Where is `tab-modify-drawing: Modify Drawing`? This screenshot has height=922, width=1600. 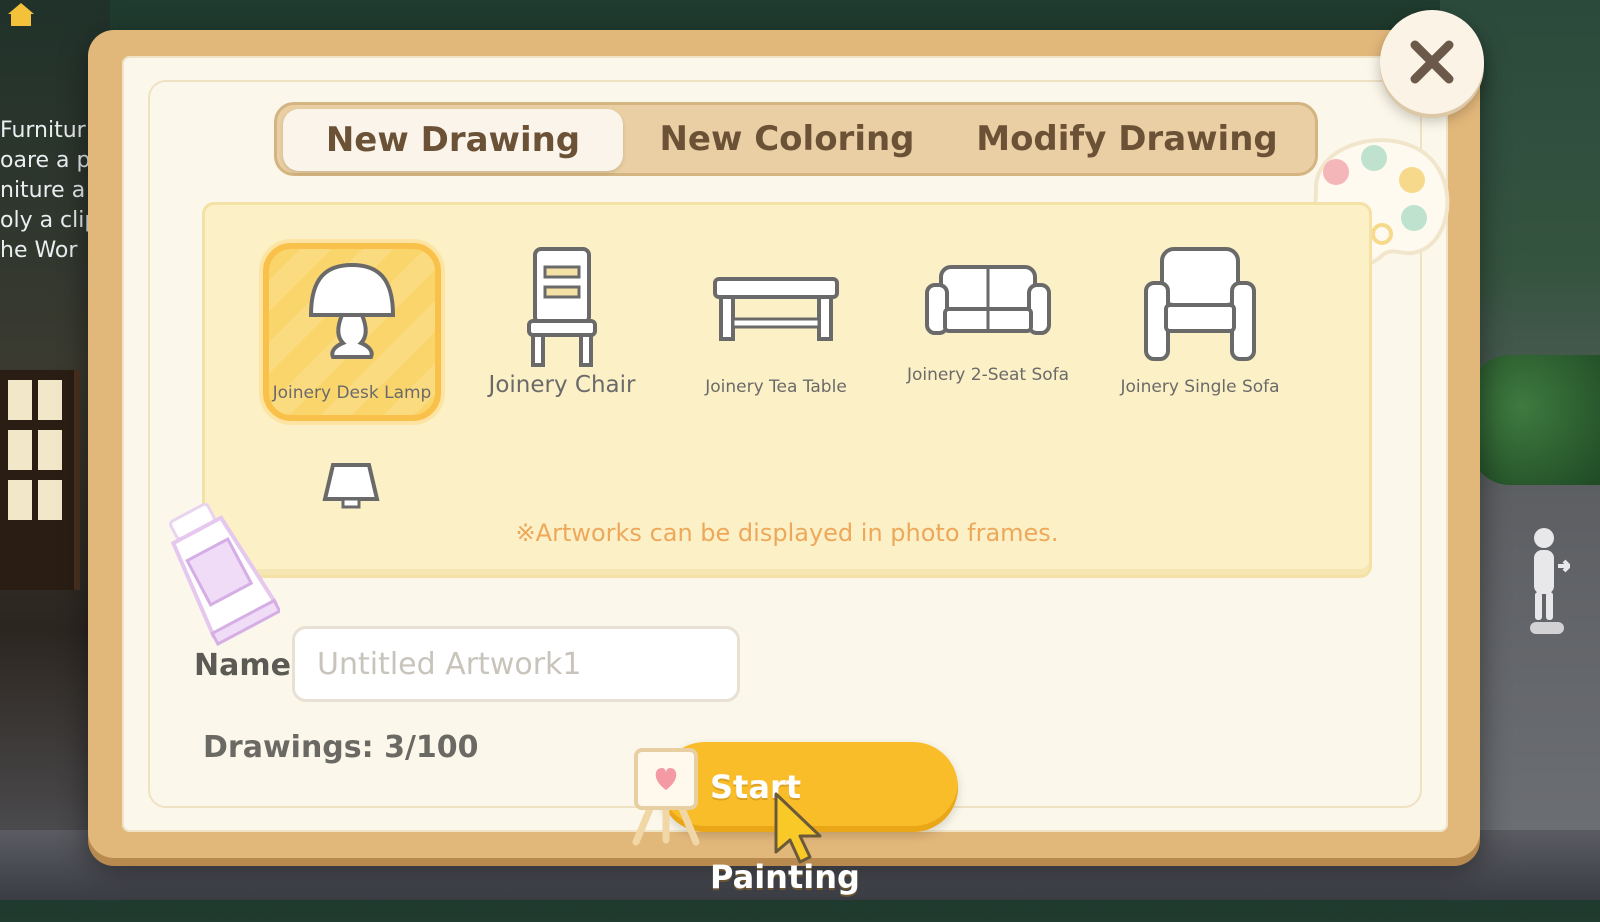
tab-modify-drawing: Modify Drawing is located at coordinates (1127, 139).